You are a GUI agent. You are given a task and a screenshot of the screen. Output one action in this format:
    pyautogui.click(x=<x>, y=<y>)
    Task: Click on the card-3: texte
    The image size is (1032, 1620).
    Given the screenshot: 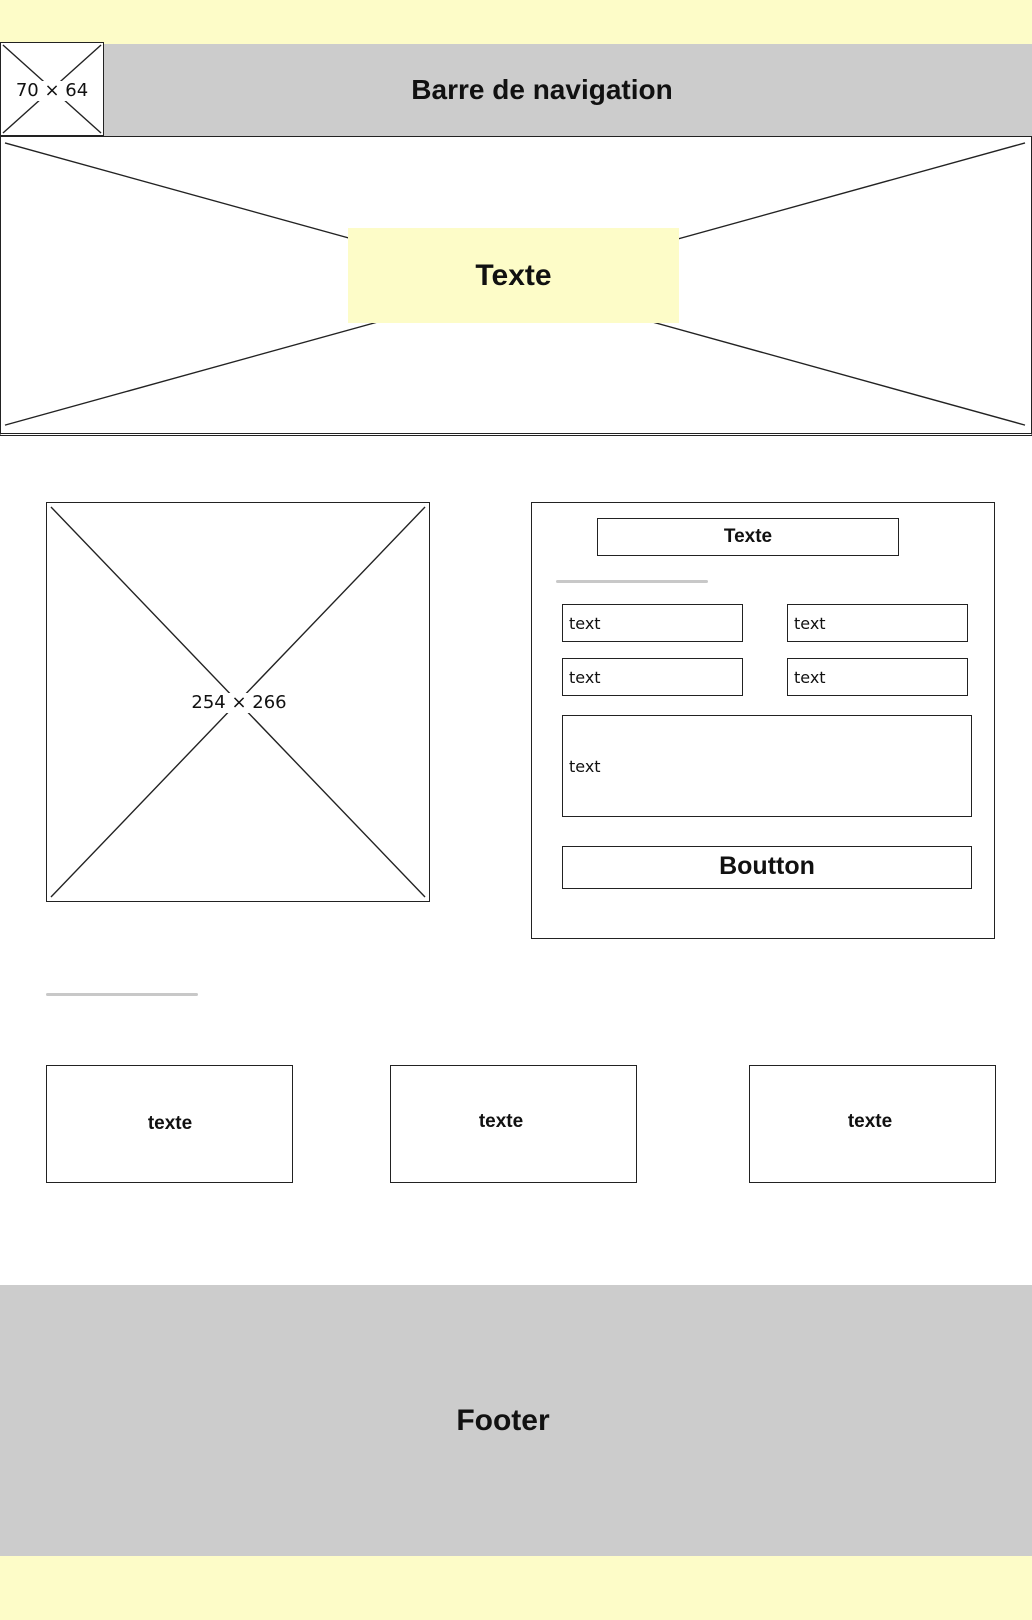 What is the action you would take?
    pyautogui.click(x=872, y=1124)
    